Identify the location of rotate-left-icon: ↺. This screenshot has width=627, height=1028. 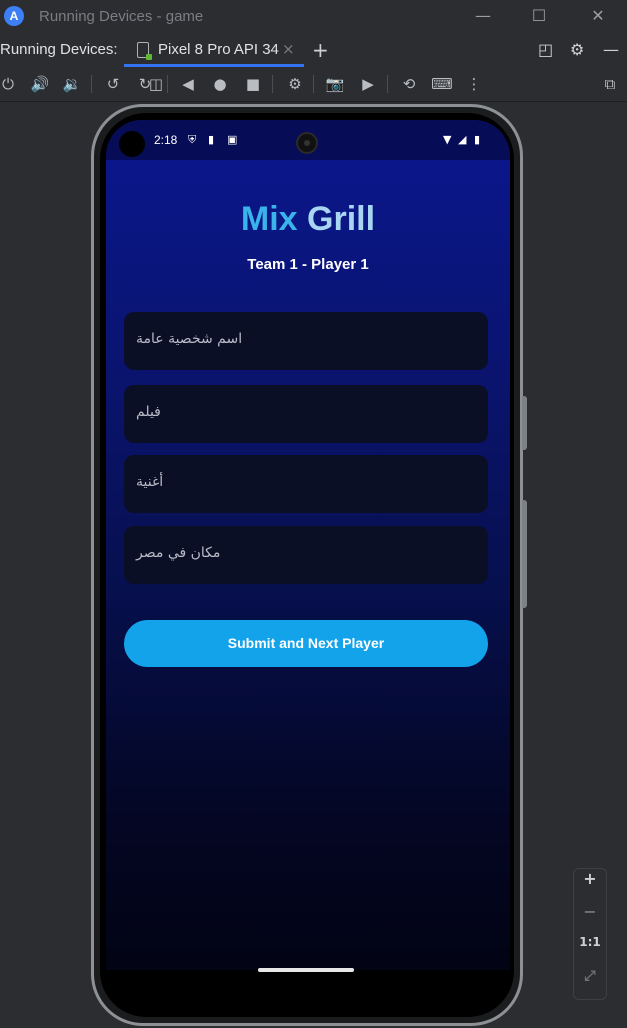
(113, 84).